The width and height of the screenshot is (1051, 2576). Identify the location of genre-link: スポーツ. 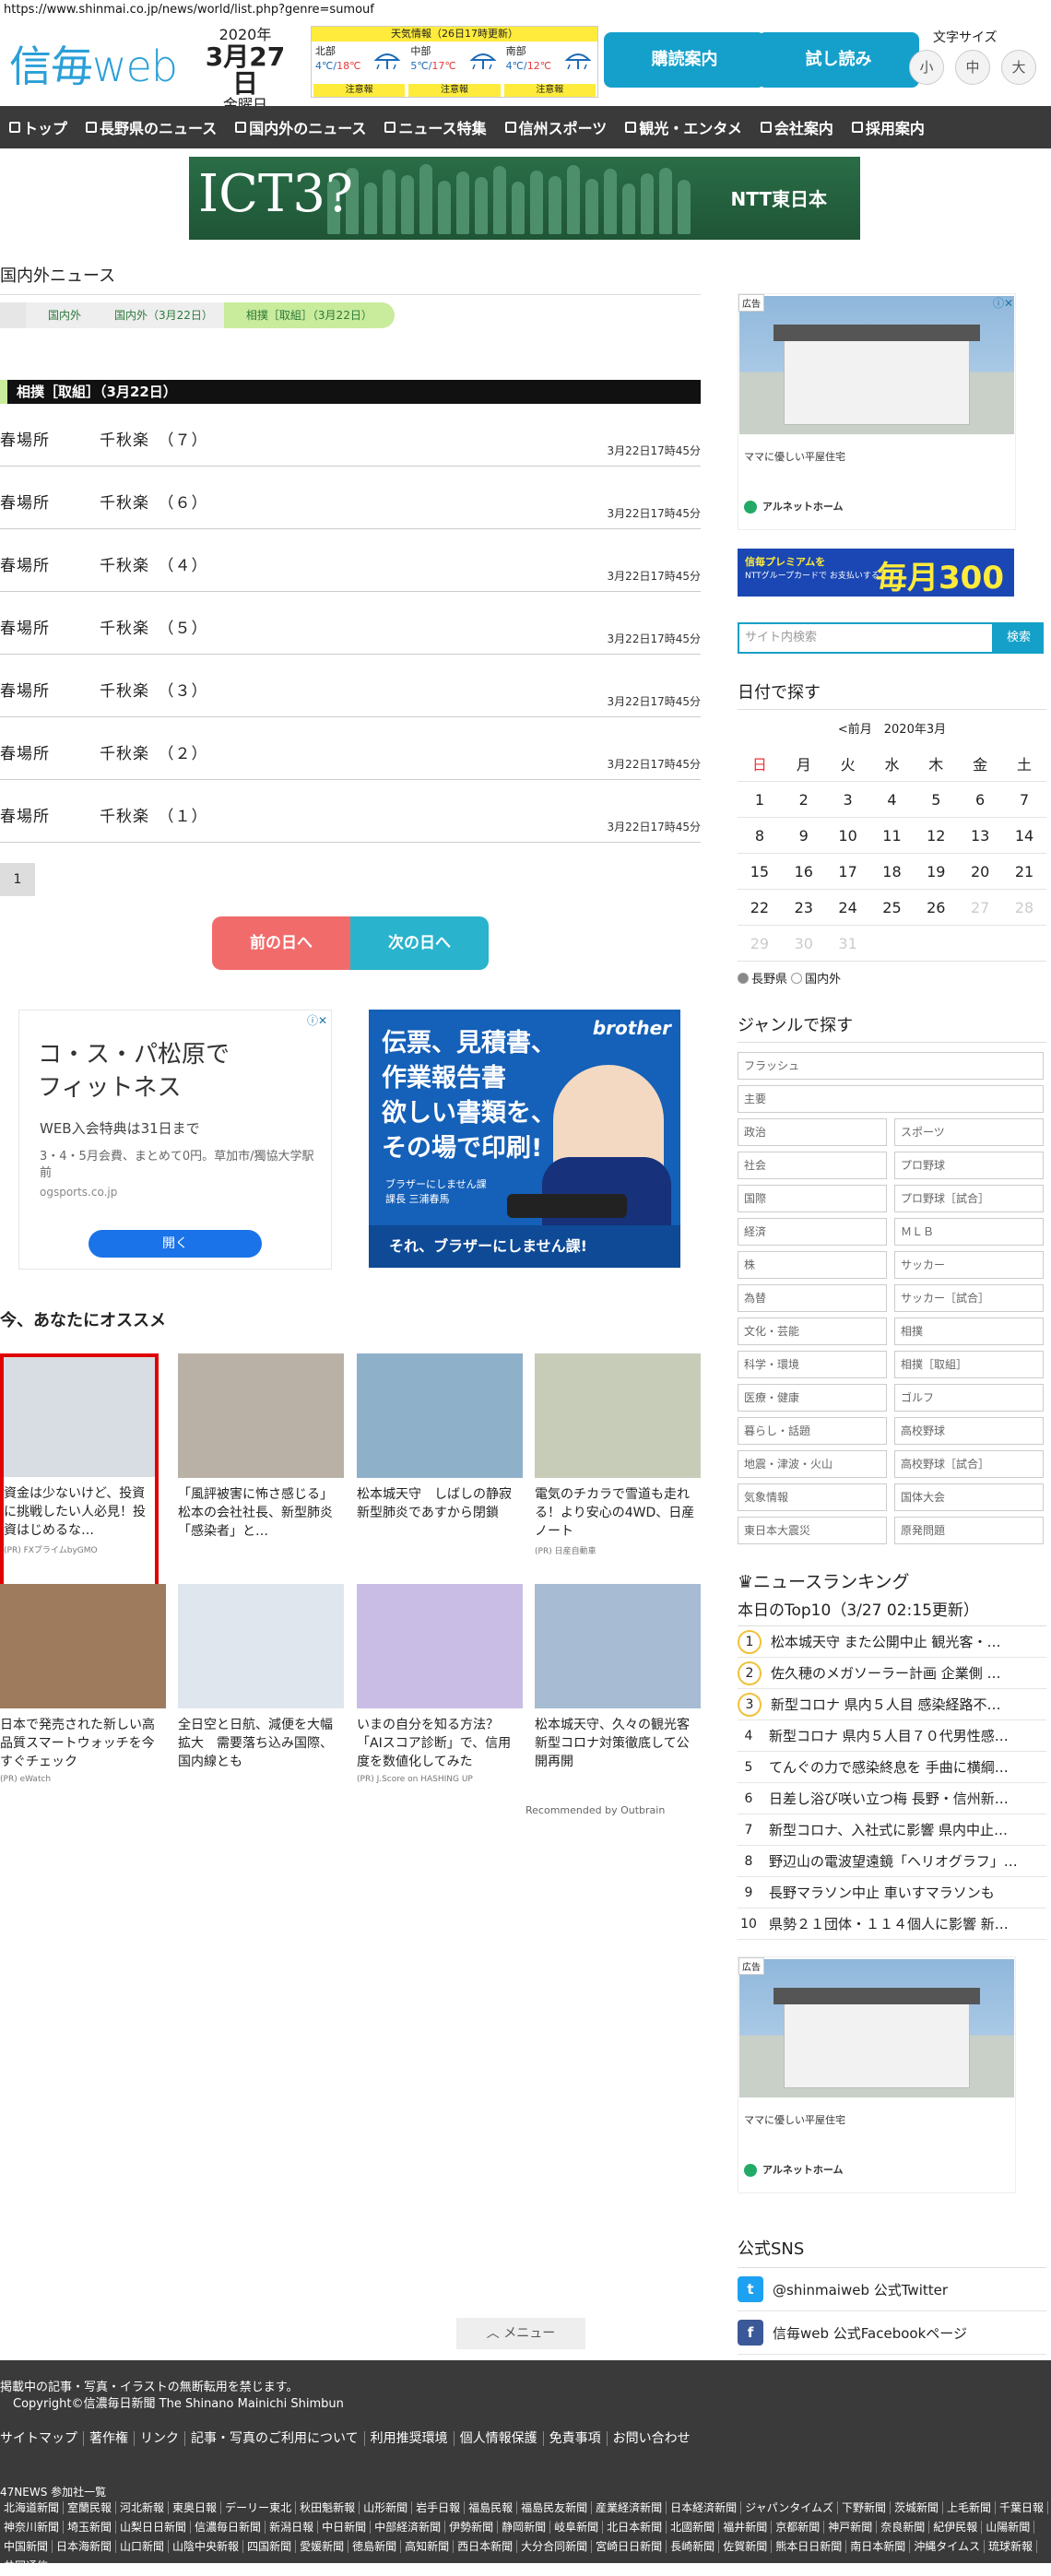
(969, 1132).